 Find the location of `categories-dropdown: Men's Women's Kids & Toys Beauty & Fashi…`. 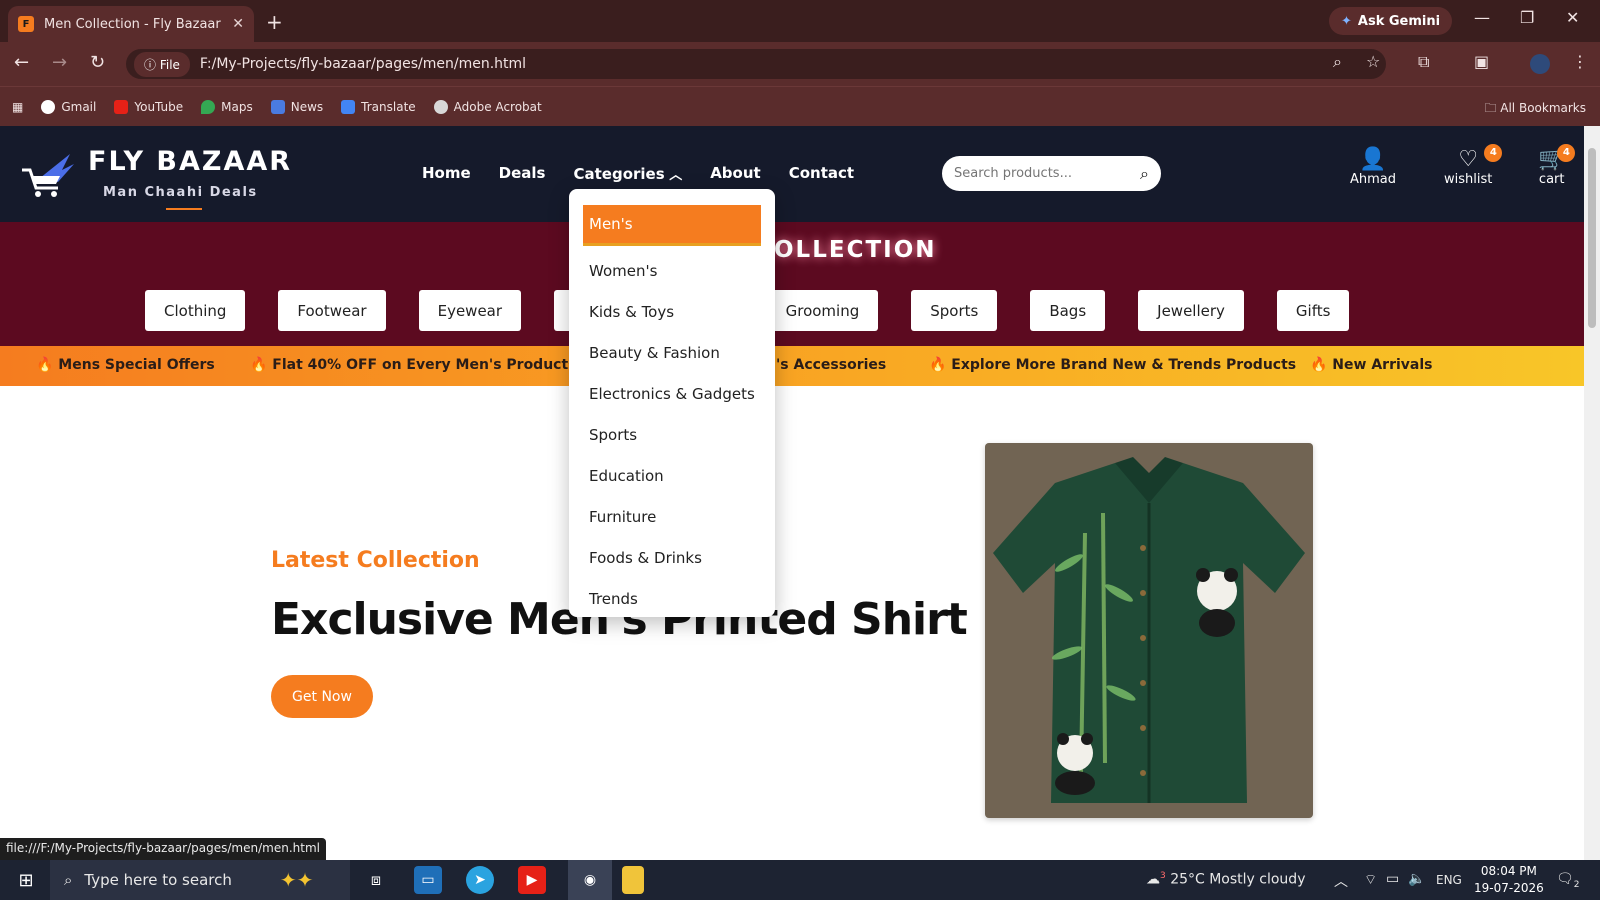

categories-dropdown: Men's Women's Kids & Toys Beauty & Fashi… is located at coordinates (672, 403).